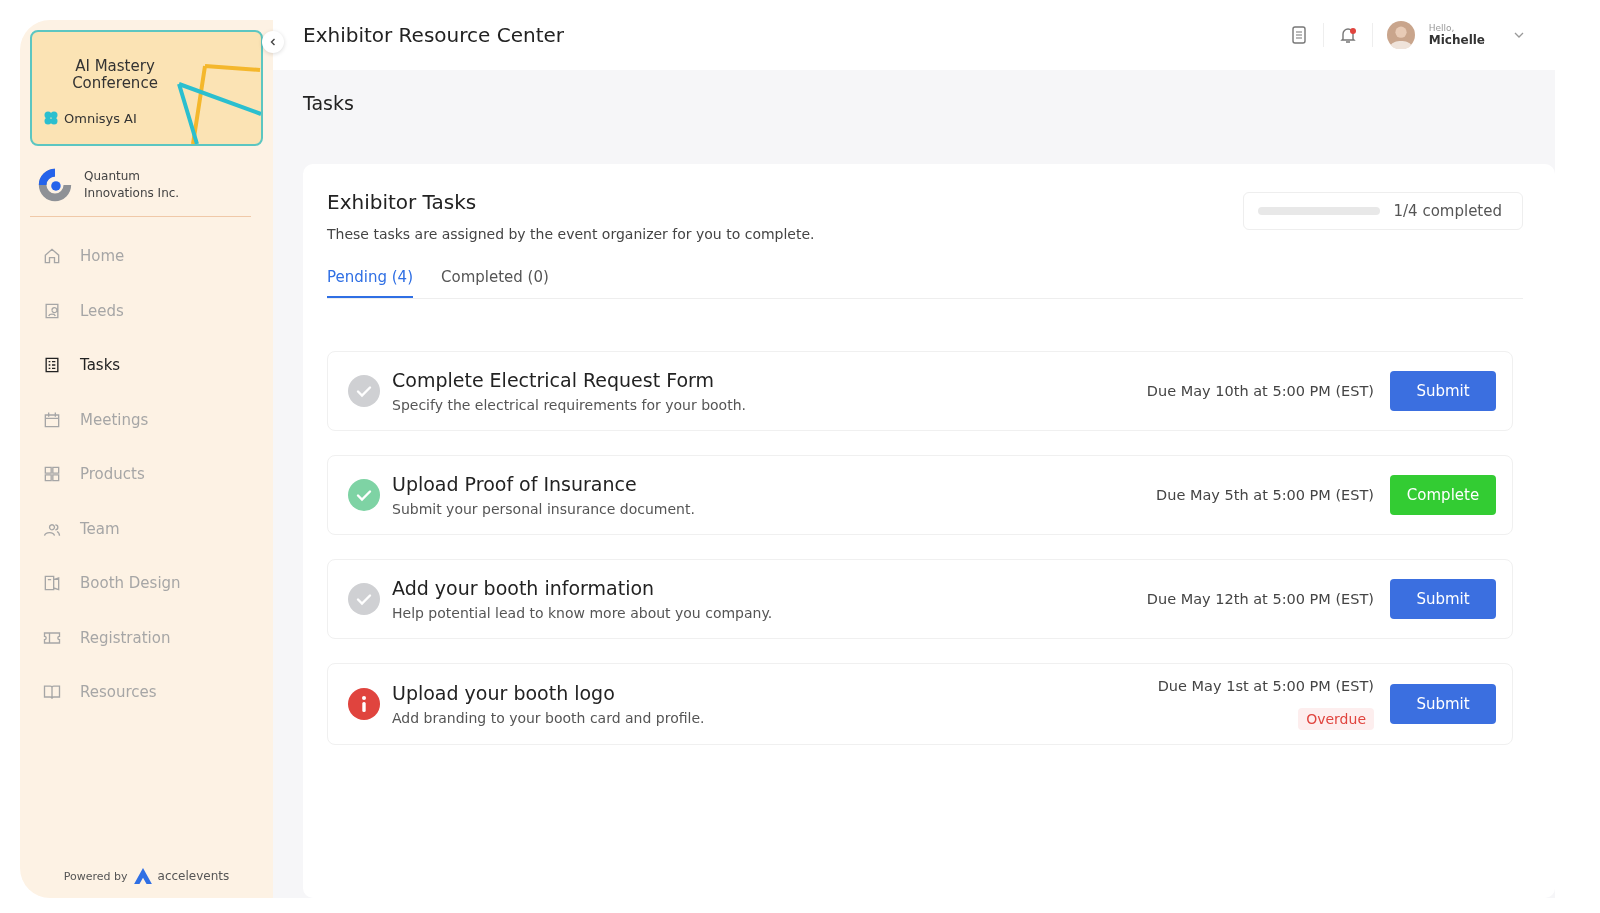 The height and width of the screenshot is (913, 1600). Describe the element at coordinates (504, 693) in the screenshot. I see `task-title: Upload your booth logo` at that location.